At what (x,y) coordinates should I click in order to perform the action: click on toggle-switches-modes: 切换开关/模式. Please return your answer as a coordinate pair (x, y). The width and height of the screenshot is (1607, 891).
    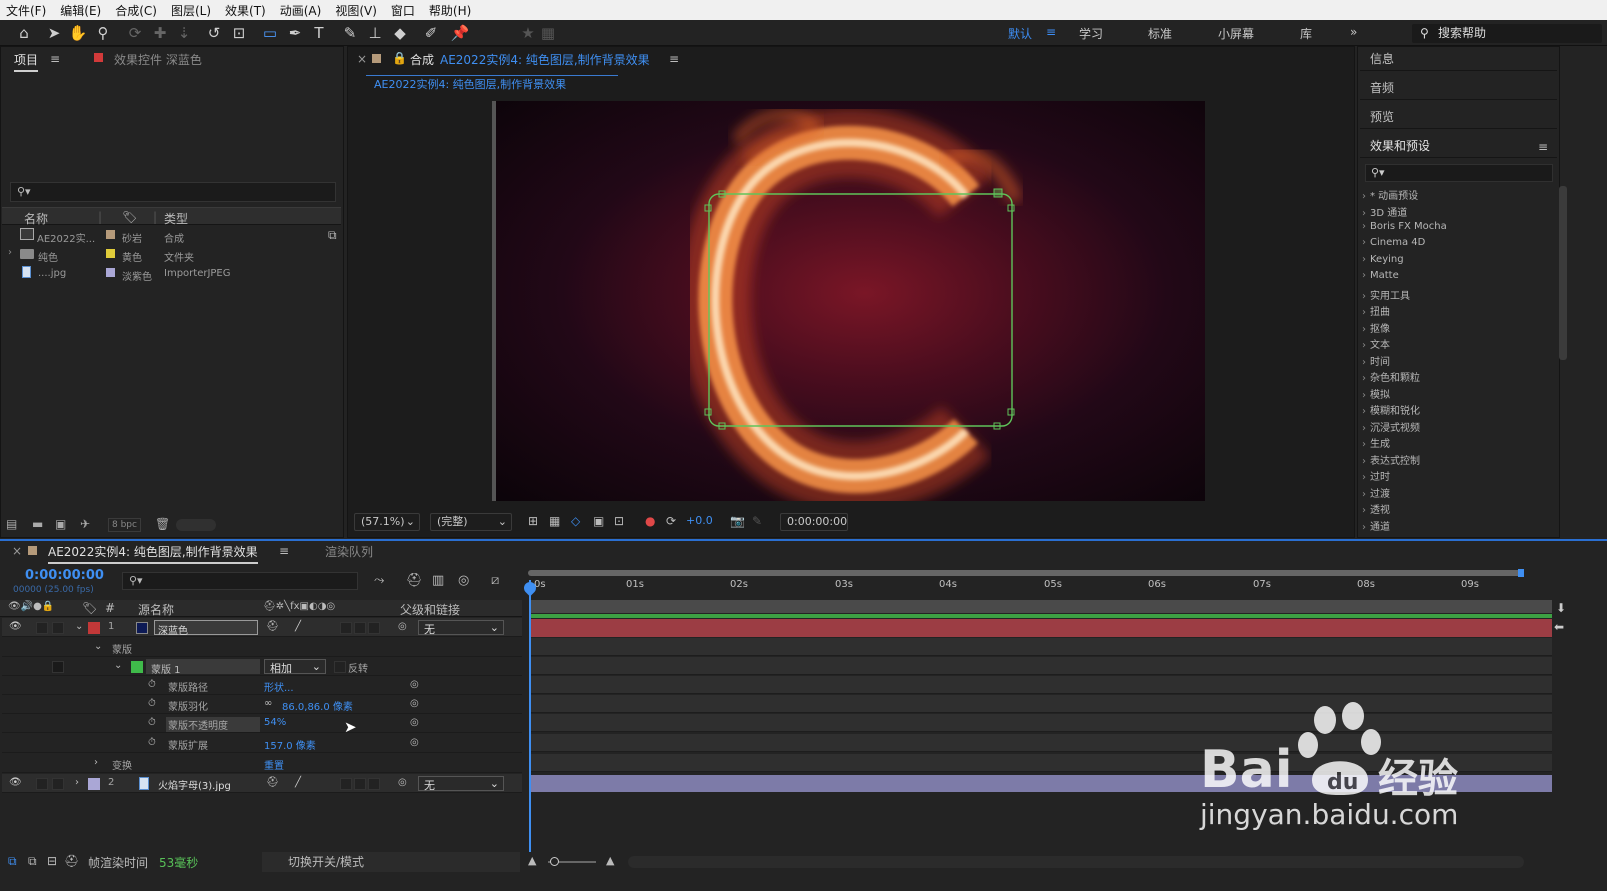
    Looking at the image, I should click on (391, 862).